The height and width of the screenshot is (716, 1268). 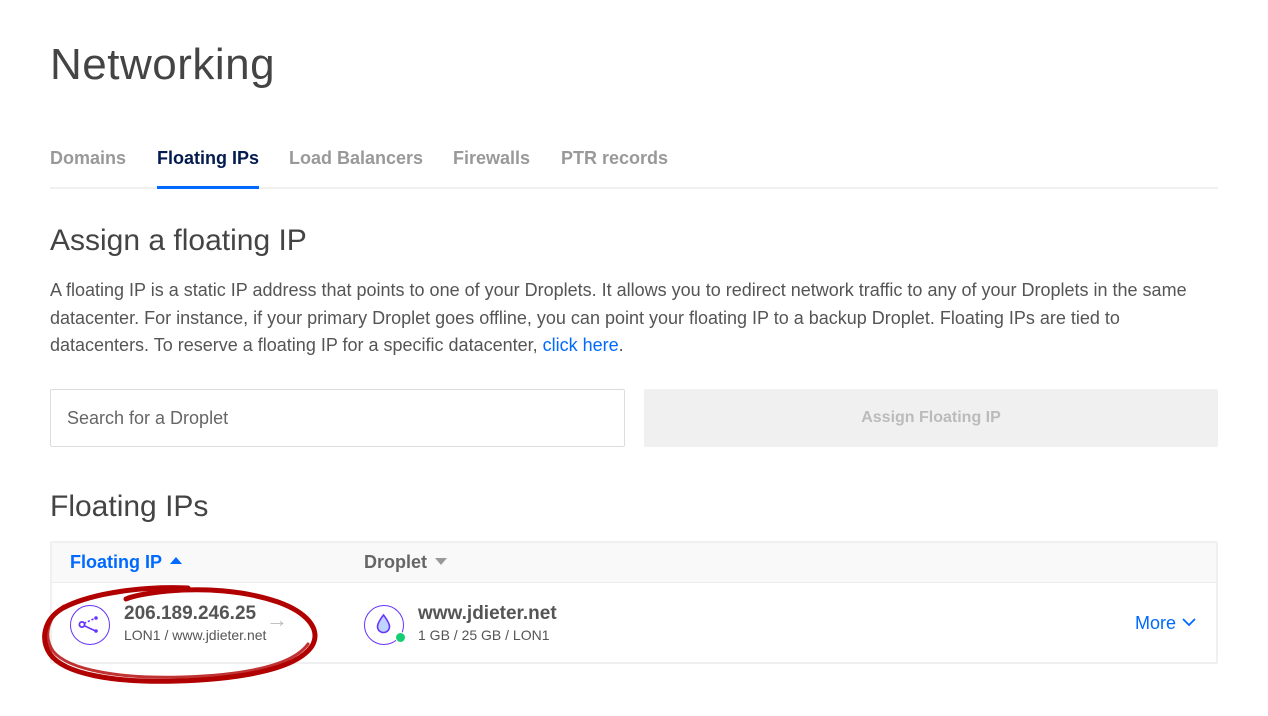 What do you see at coordinates (621, 345) in the screenshot?
I see `assign-description-suffix: .` at bounding box center [621, 345].